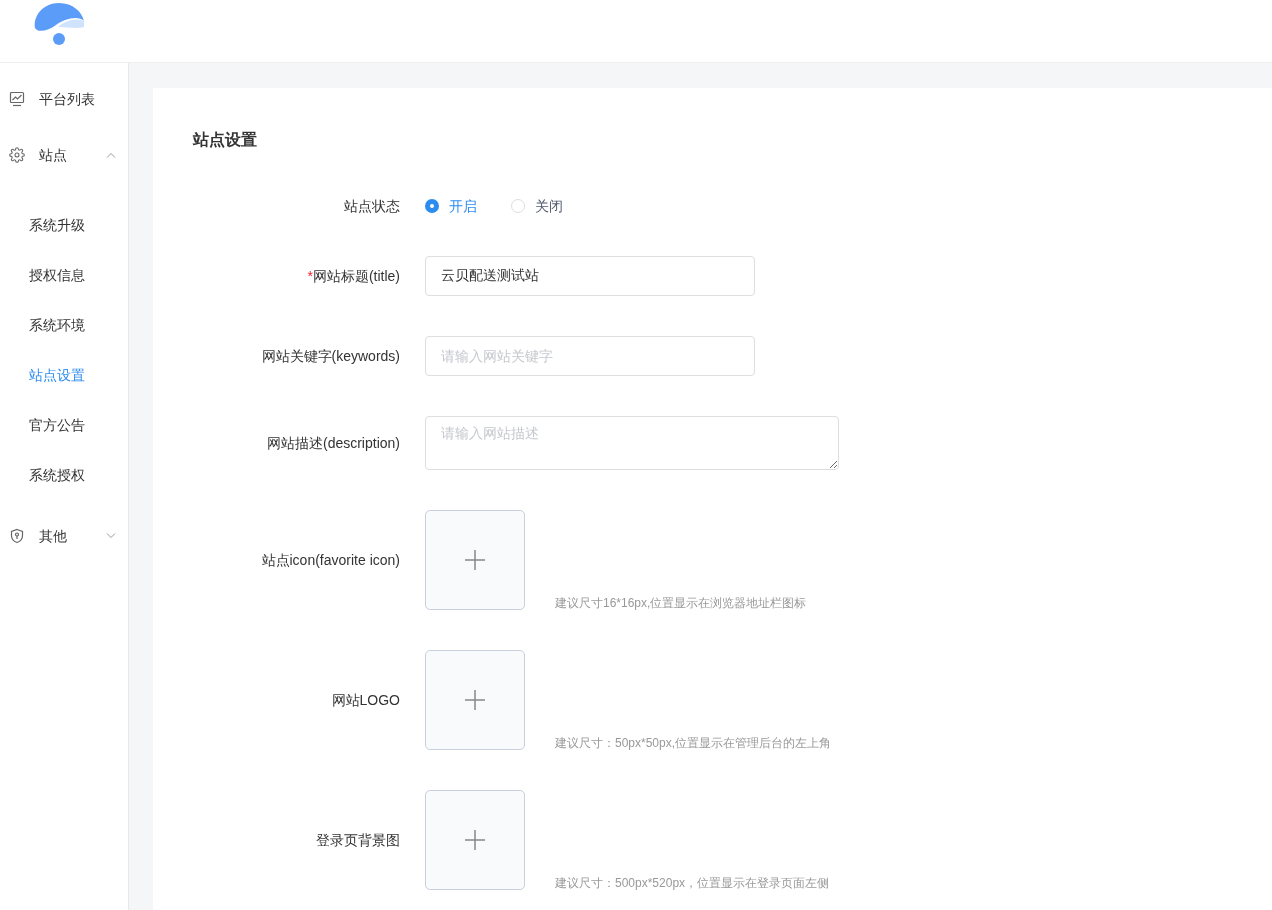 The height and width of the screenshot is (910, 1272). I want to click on sidebar-subitem: 系统环境, so click(64, 325).